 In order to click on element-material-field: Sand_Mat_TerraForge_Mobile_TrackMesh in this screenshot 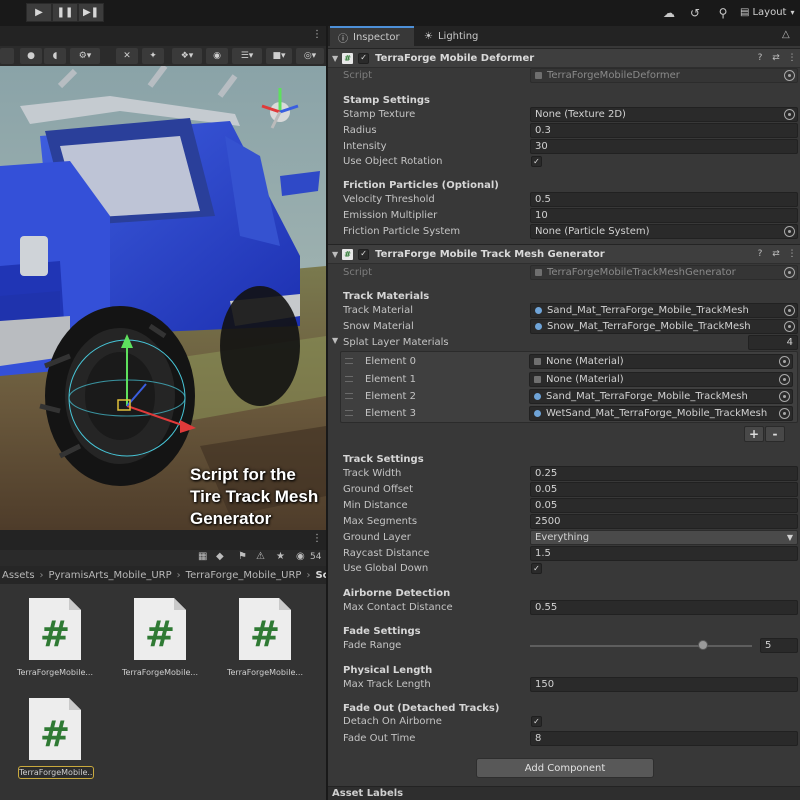, I will do `click(661, 396)`.